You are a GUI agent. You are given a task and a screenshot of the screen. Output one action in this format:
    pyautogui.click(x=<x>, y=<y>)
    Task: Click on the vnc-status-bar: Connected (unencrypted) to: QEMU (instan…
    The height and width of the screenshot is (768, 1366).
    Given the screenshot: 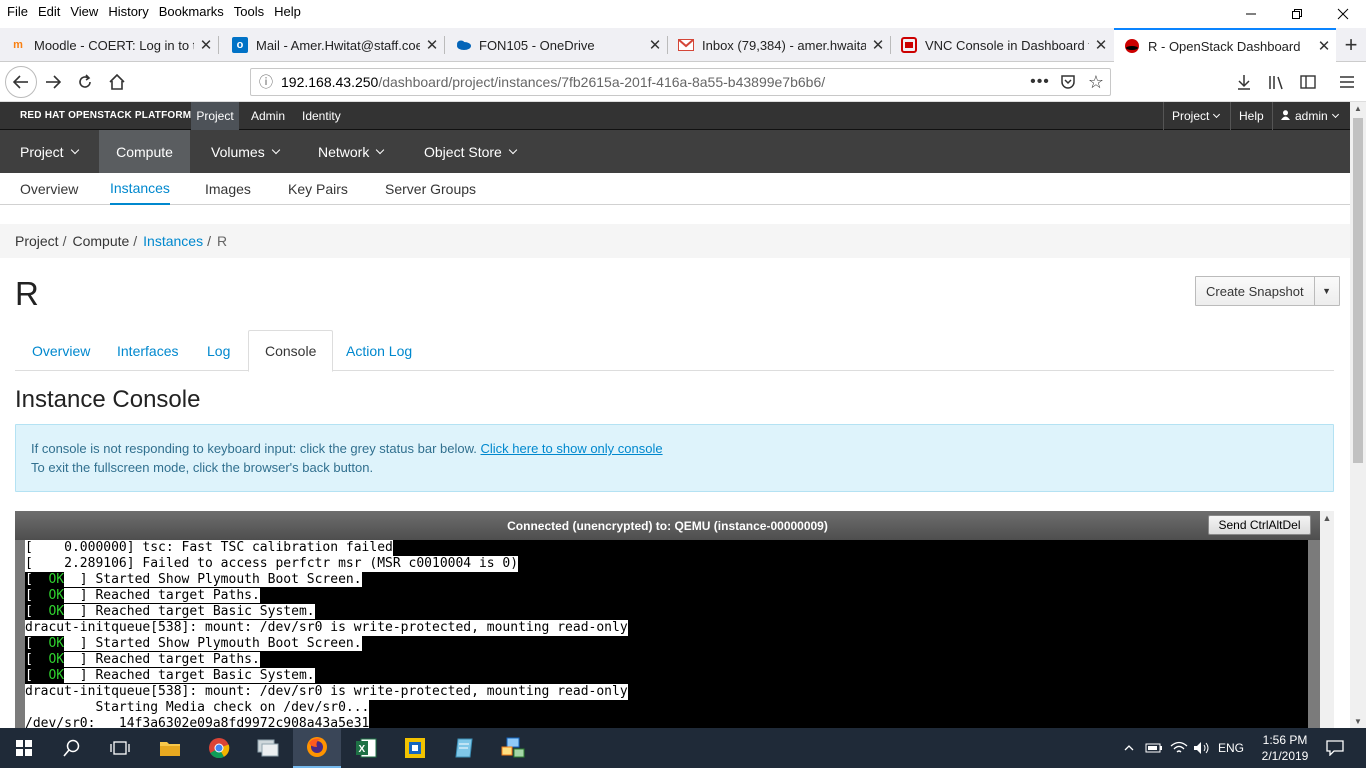 What is the action you would take?
    pyautogui.click(x=667, y=525)
    